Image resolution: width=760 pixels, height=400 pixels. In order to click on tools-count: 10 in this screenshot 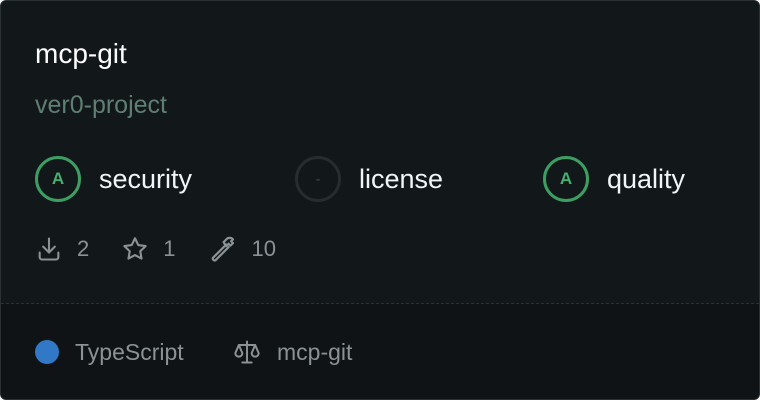, I will do `click(263, 248)`.